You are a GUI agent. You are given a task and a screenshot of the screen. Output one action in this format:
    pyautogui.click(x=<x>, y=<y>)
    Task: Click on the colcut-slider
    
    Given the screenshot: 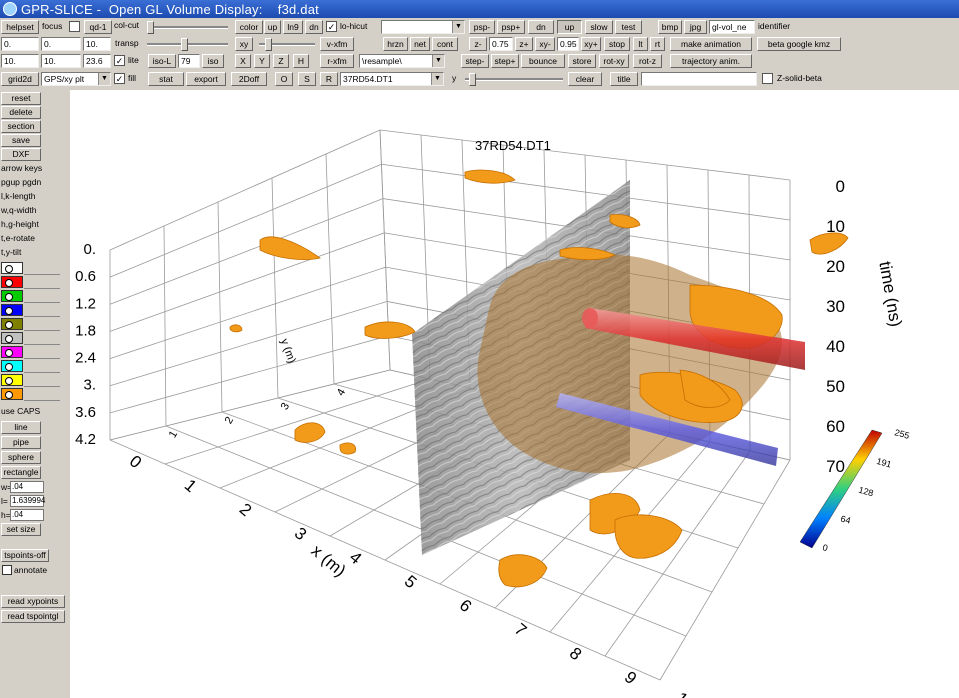 What is the action you would take?
    pyautogui.click(x=187, y=27)
    